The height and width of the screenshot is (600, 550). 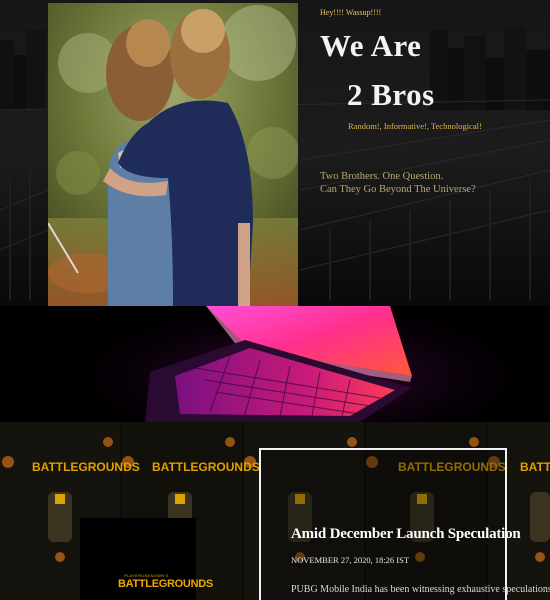 What do you see at coordinates (391, 94) in the screenshot?
I see `site-title-line-2: 2 Bros` at bounding box center [391, 94].